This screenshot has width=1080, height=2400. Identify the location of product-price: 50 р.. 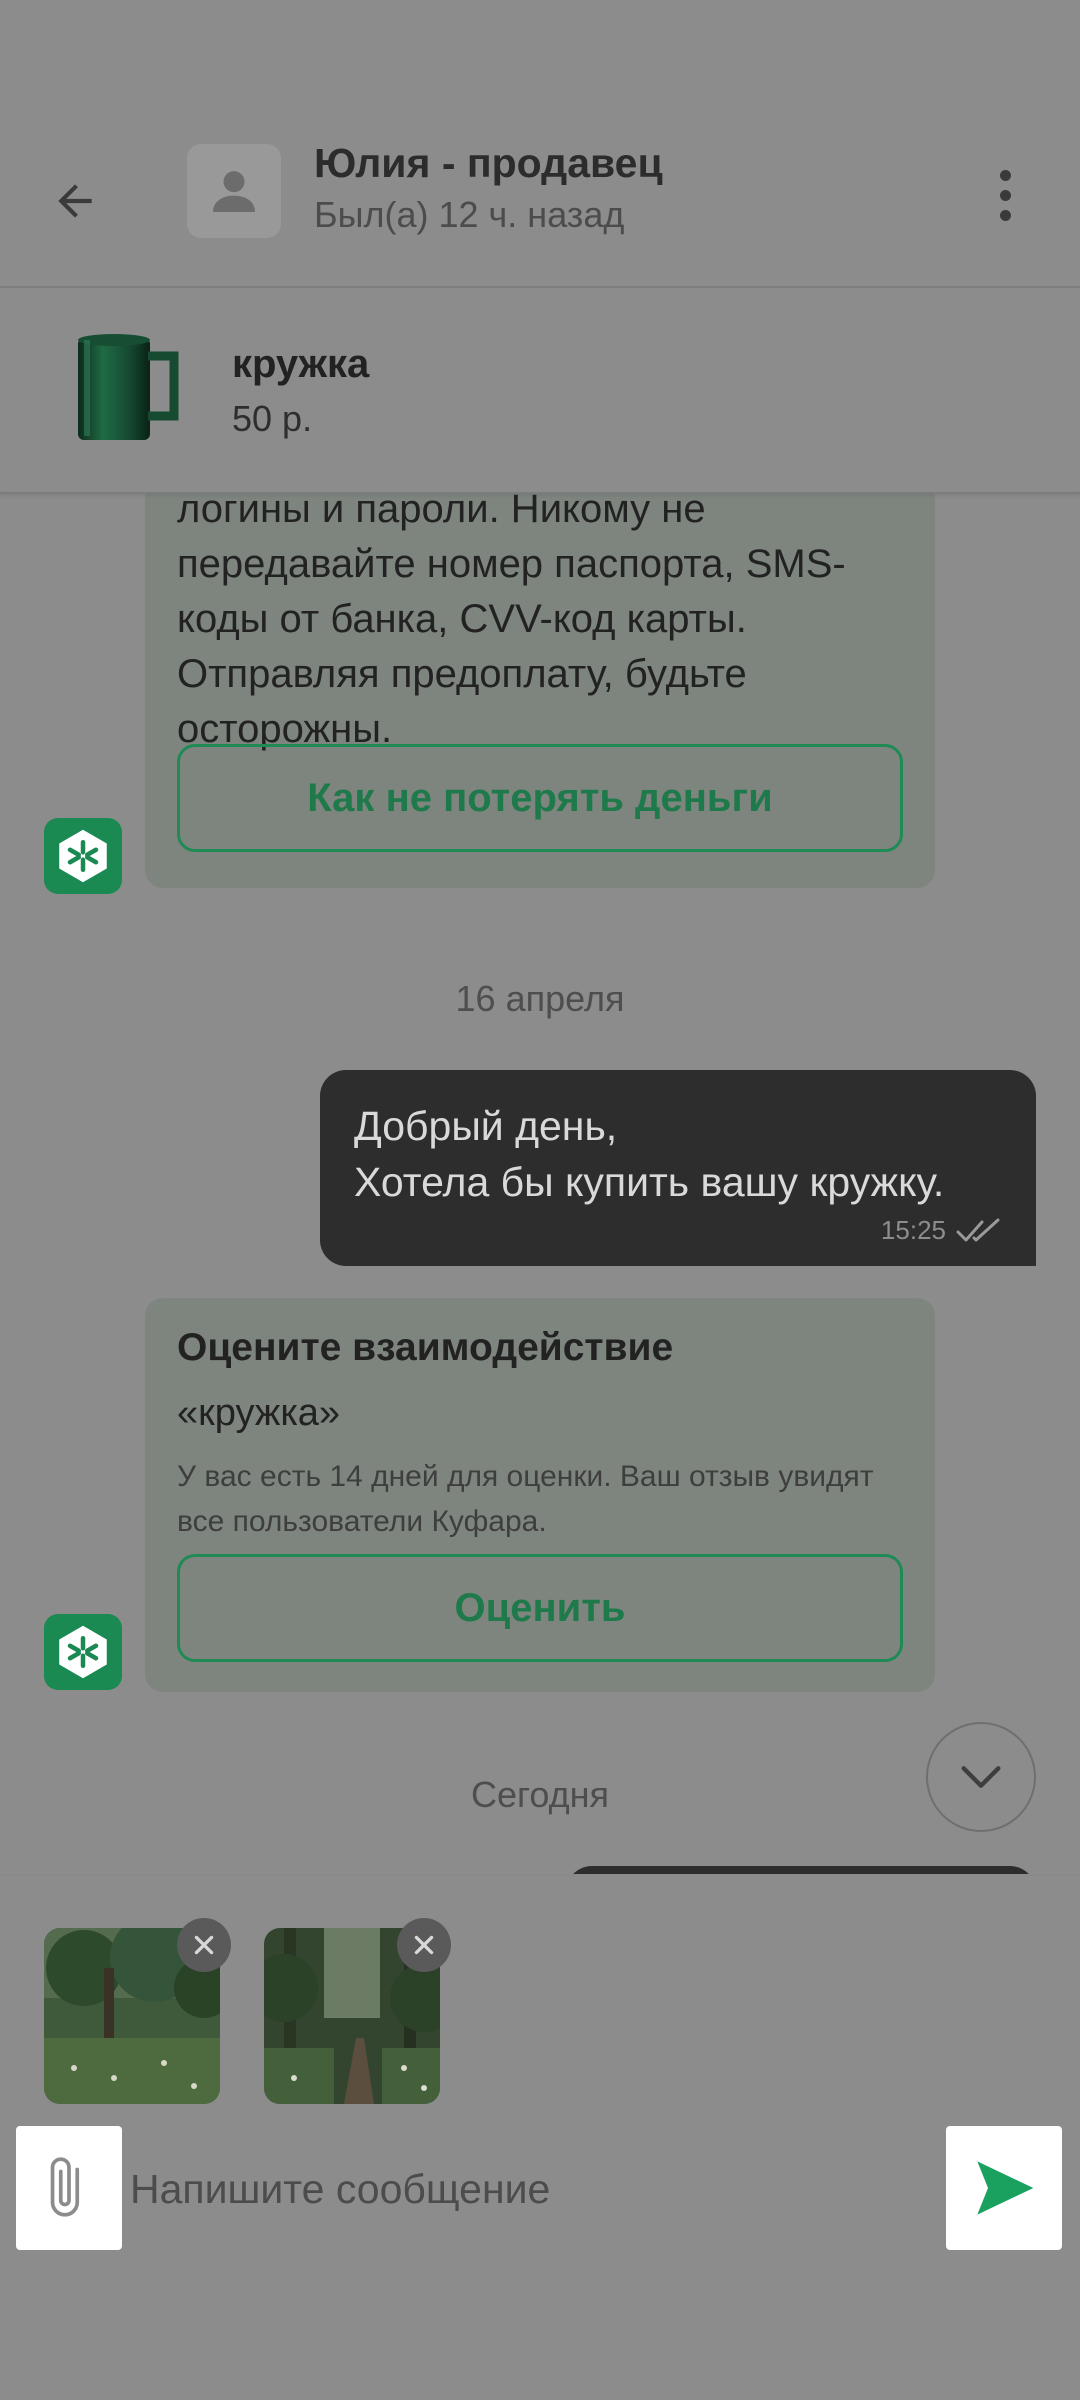
(272, 418).